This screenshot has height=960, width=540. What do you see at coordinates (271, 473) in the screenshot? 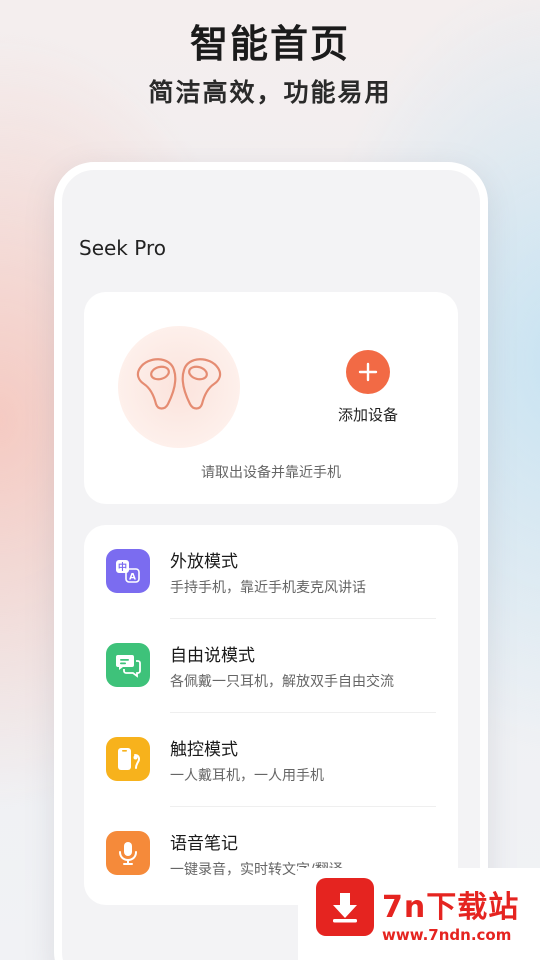
I see `device-hint: 请取出设备并靠近手机` at bounding box center [271, 473].